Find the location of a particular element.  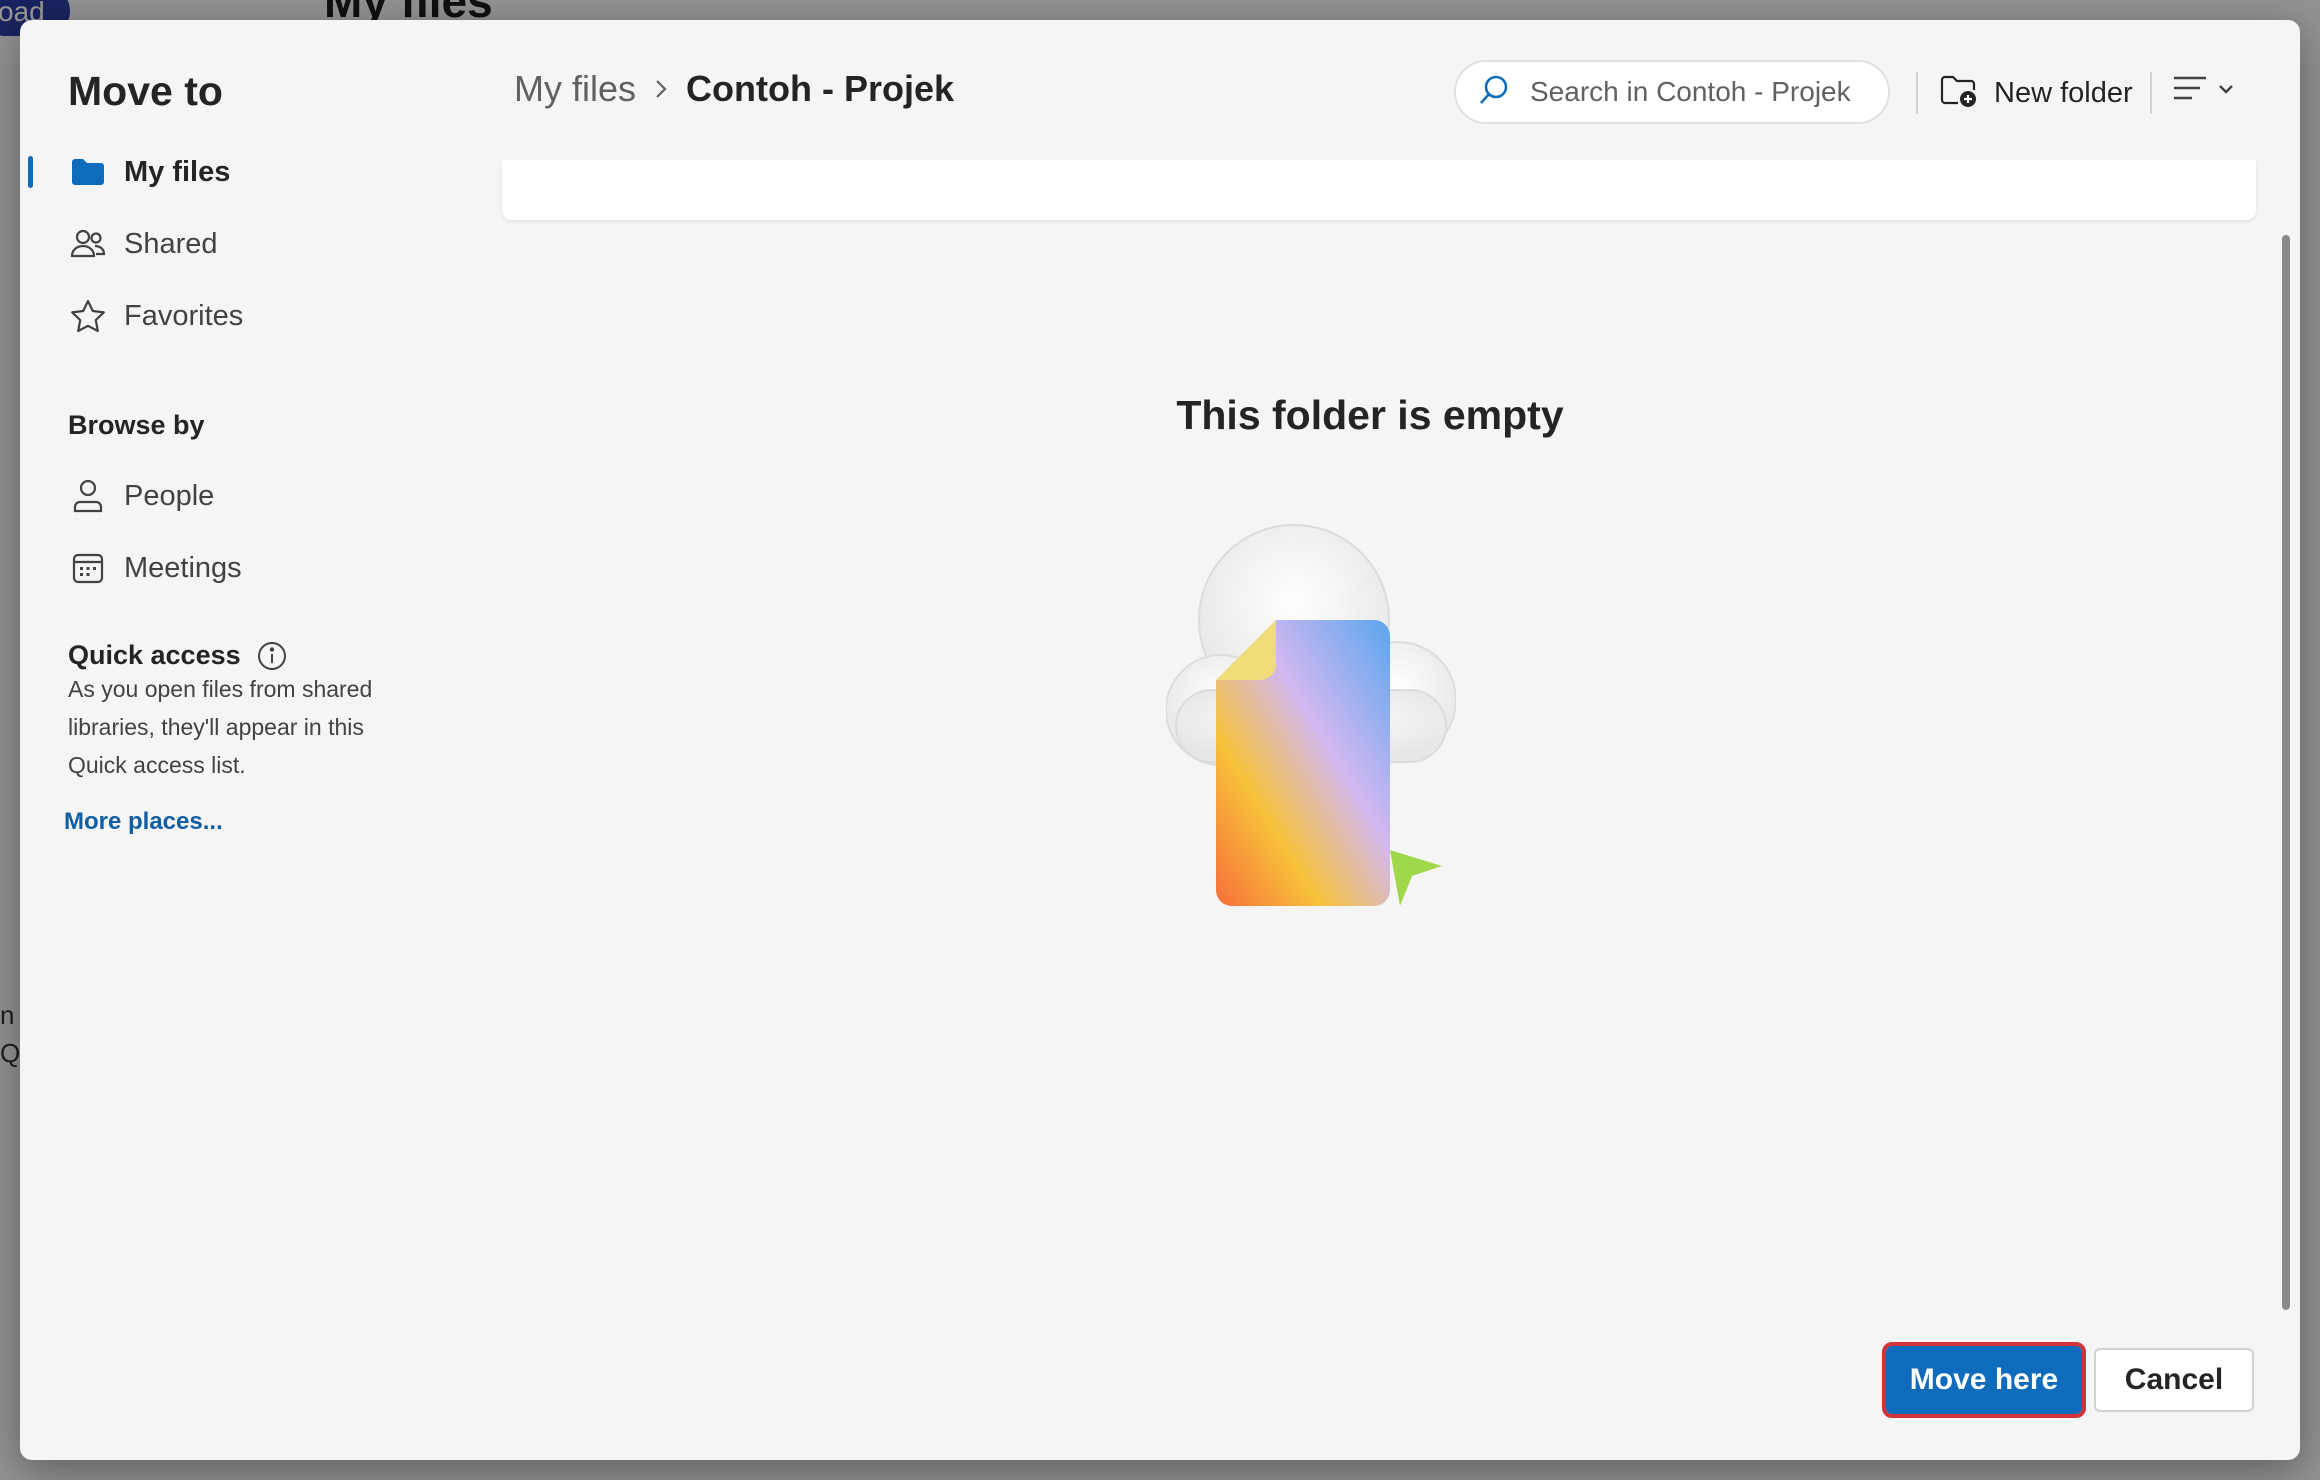

sidebar-item-people: People is located at coordinates (141, 496).